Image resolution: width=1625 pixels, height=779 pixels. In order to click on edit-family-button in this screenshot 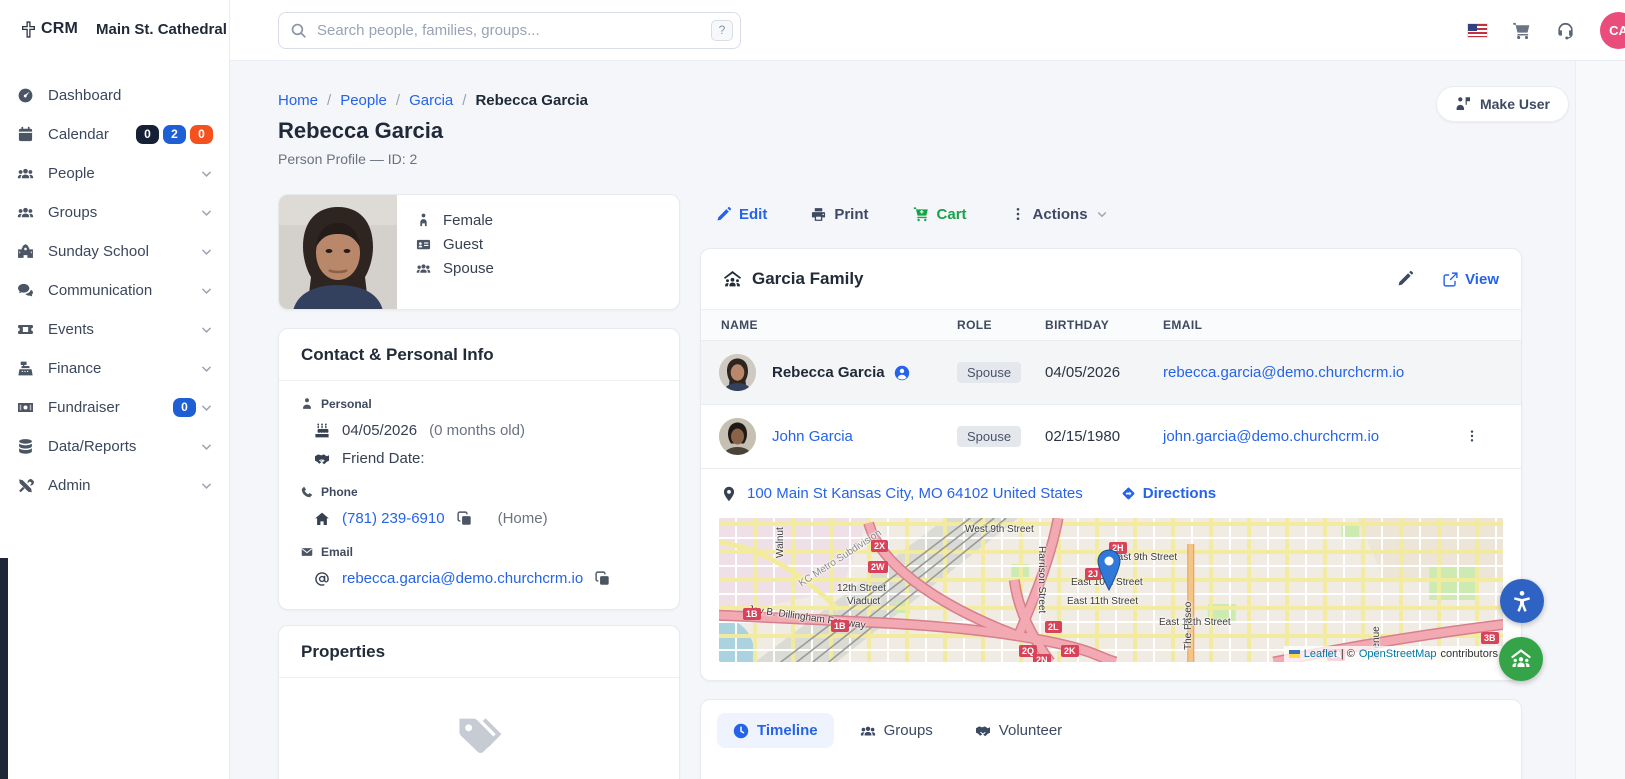, I will do `click(1405, 279)`.